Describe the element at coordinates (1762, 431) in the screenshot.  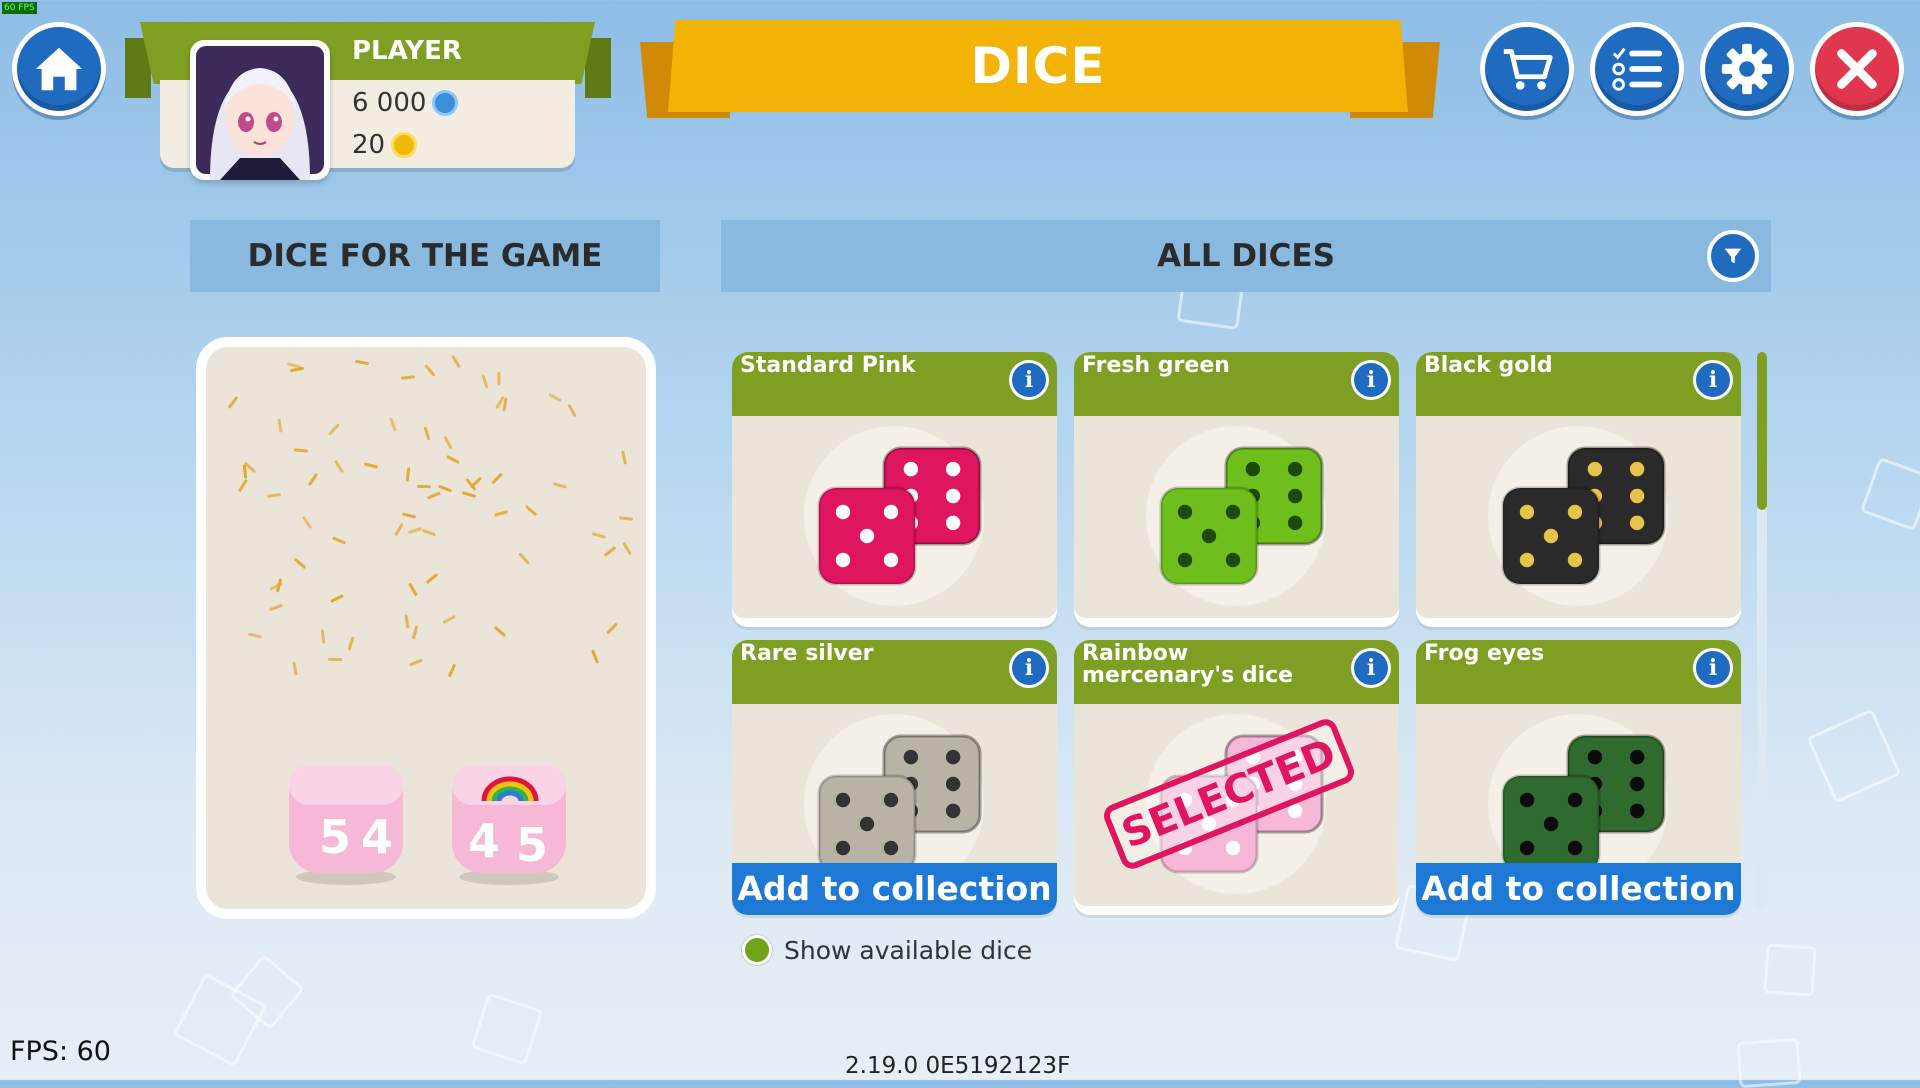
I see `scrollbar-thumb` at that location.